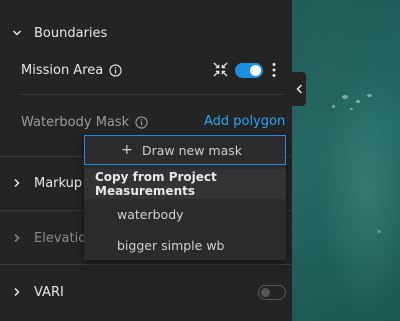  What do you see at coordinates (244, 121) in the screenshot?
I see `add-polygon-link: Add polygon` at bounding box center [244, 121].